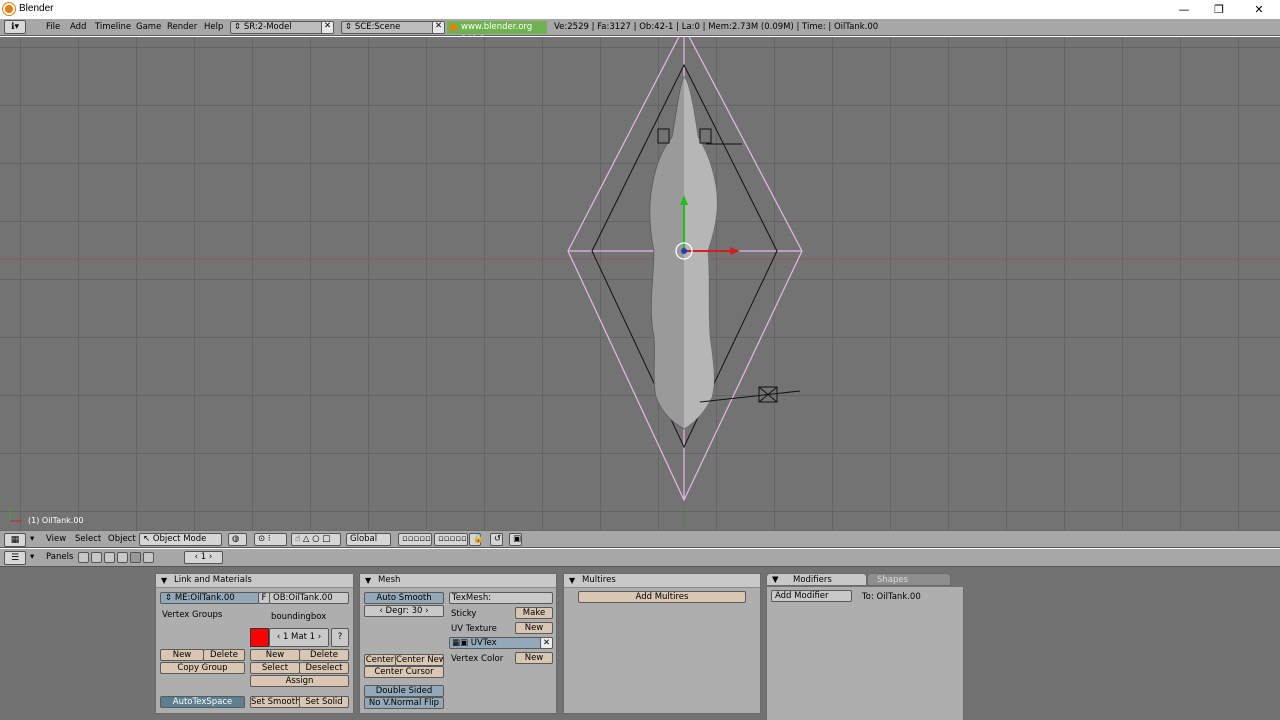 Image resolution: width=1280 pixels, height=720 pixels. Describe the element at coordinates (501, 643) in the screenshot. I see `uvtex-layer: ▦▣ UVTex` at that location.